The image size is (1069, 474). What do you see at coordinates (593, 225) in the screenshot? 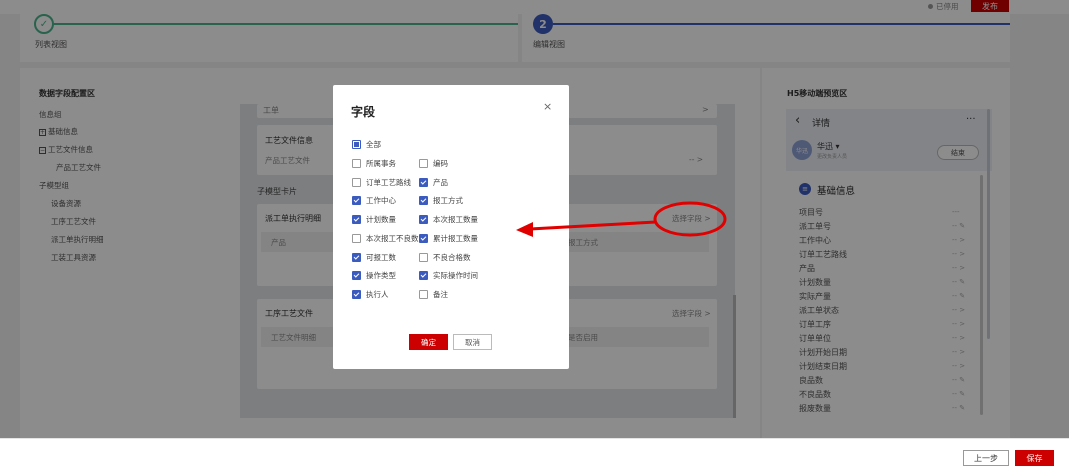
I see `annotation-arrow-line` at bounding box center [593, 225].